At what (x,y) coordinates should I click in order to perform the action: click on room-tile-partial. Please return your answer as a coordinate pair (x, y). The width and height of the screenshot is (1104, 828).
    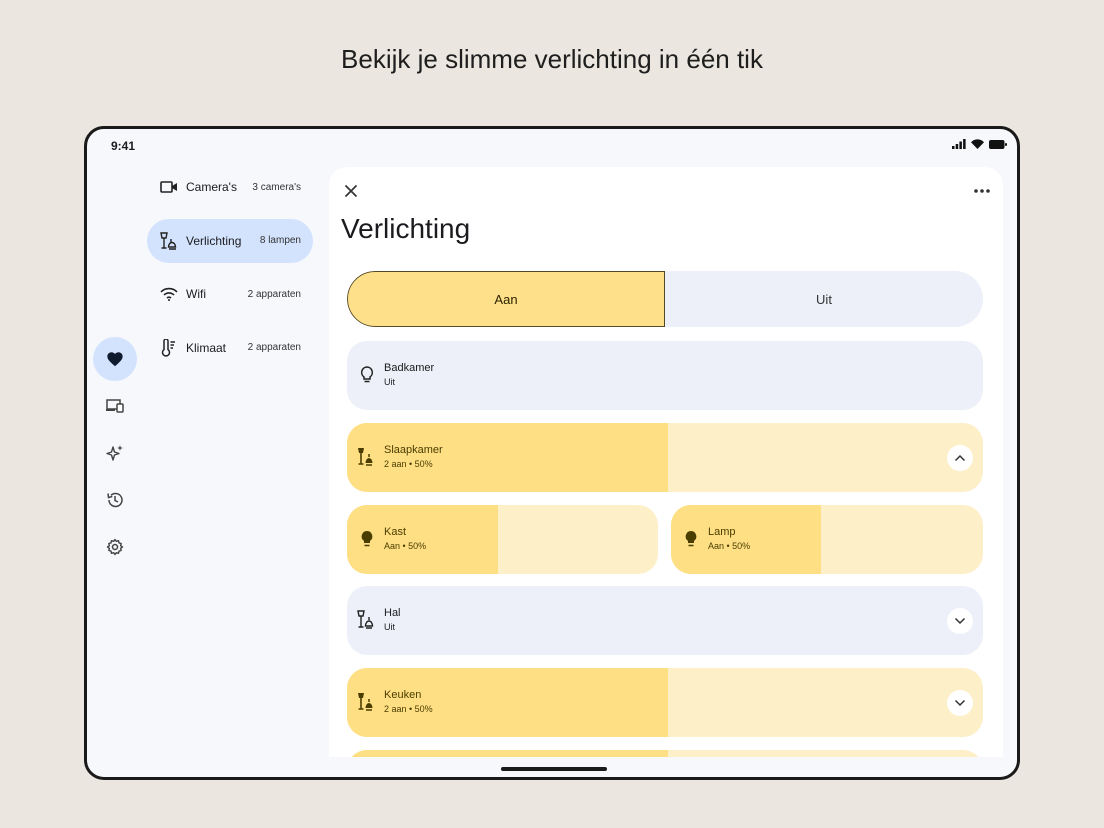
    Looking at the image, I should click on (665, 753).